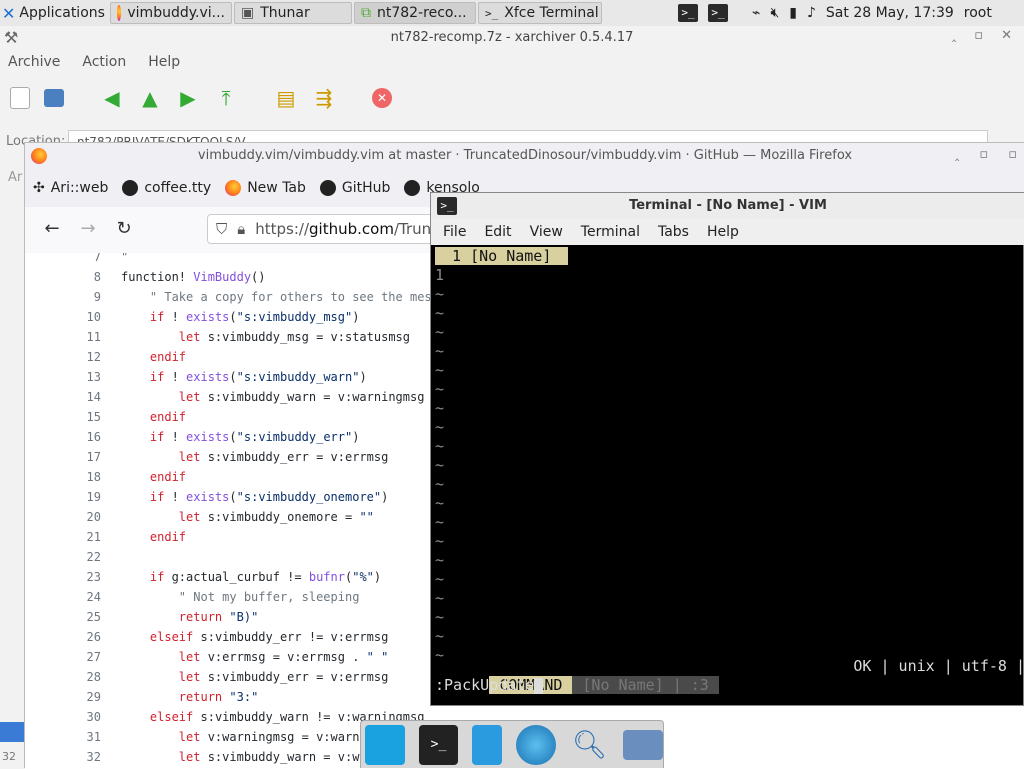 This screenshot has width=1024, height=769. Describe the element at coordinates (81, 697) in the screenshot. I see `line-number: 29` at that location.